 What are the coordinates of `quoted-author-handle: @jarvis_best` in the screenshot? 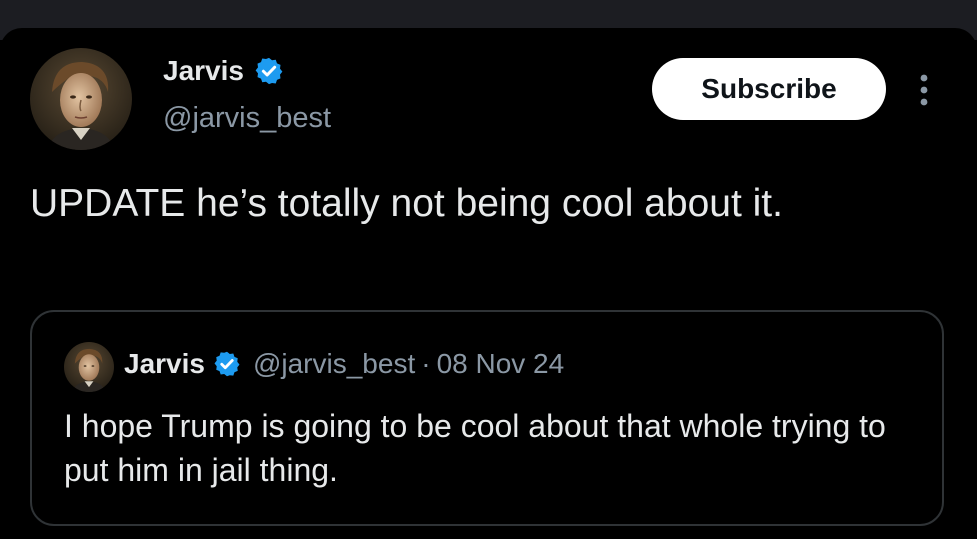 It's located at (334, 364).